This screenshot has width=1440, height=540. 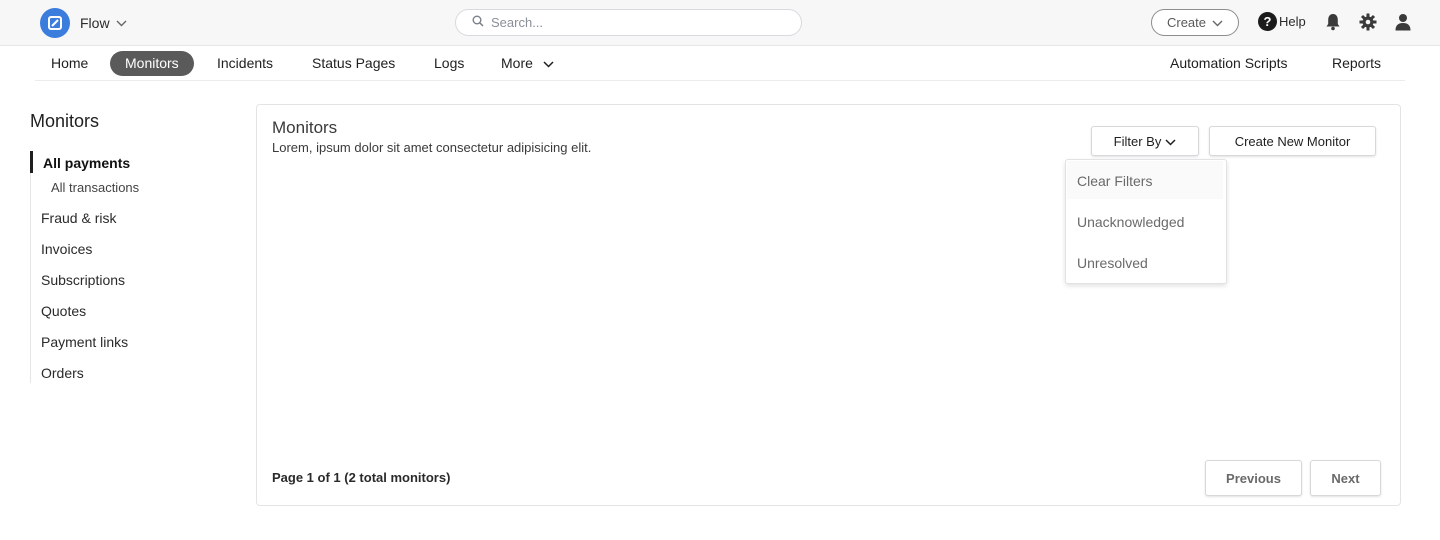 I want to click on sidebar-item-all-transactions: All transactions, so click(x=95, y=187).